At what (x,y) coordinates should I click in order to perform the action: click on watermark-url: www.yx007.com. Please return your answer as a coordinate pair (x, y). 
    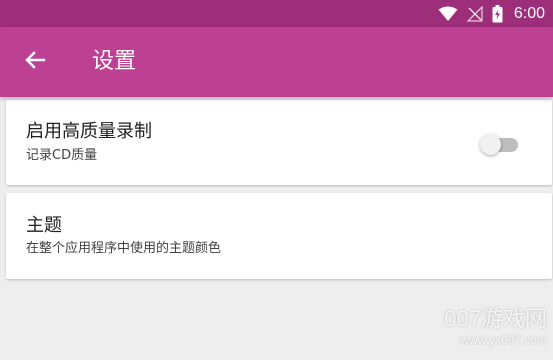
    Looking at the image, I should click on (503, 340).